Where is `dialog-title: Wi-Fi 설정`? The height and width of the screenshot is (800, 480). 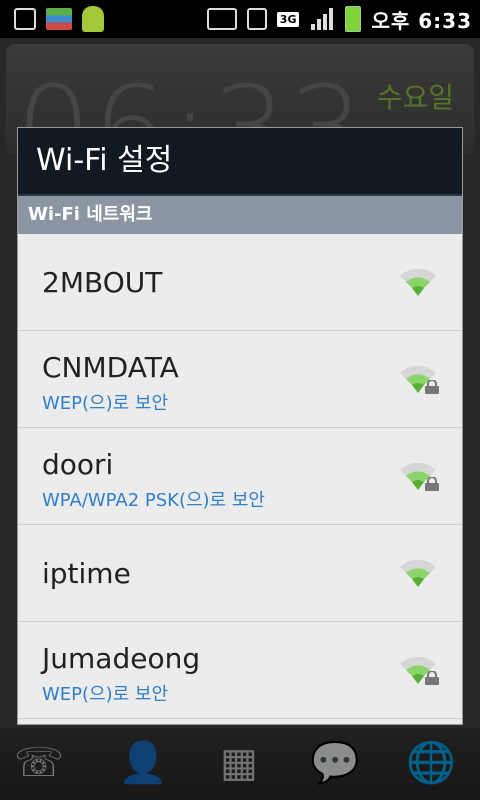 dialog-title: Wi-Fi 설정 is located at coordinates (240, 162).